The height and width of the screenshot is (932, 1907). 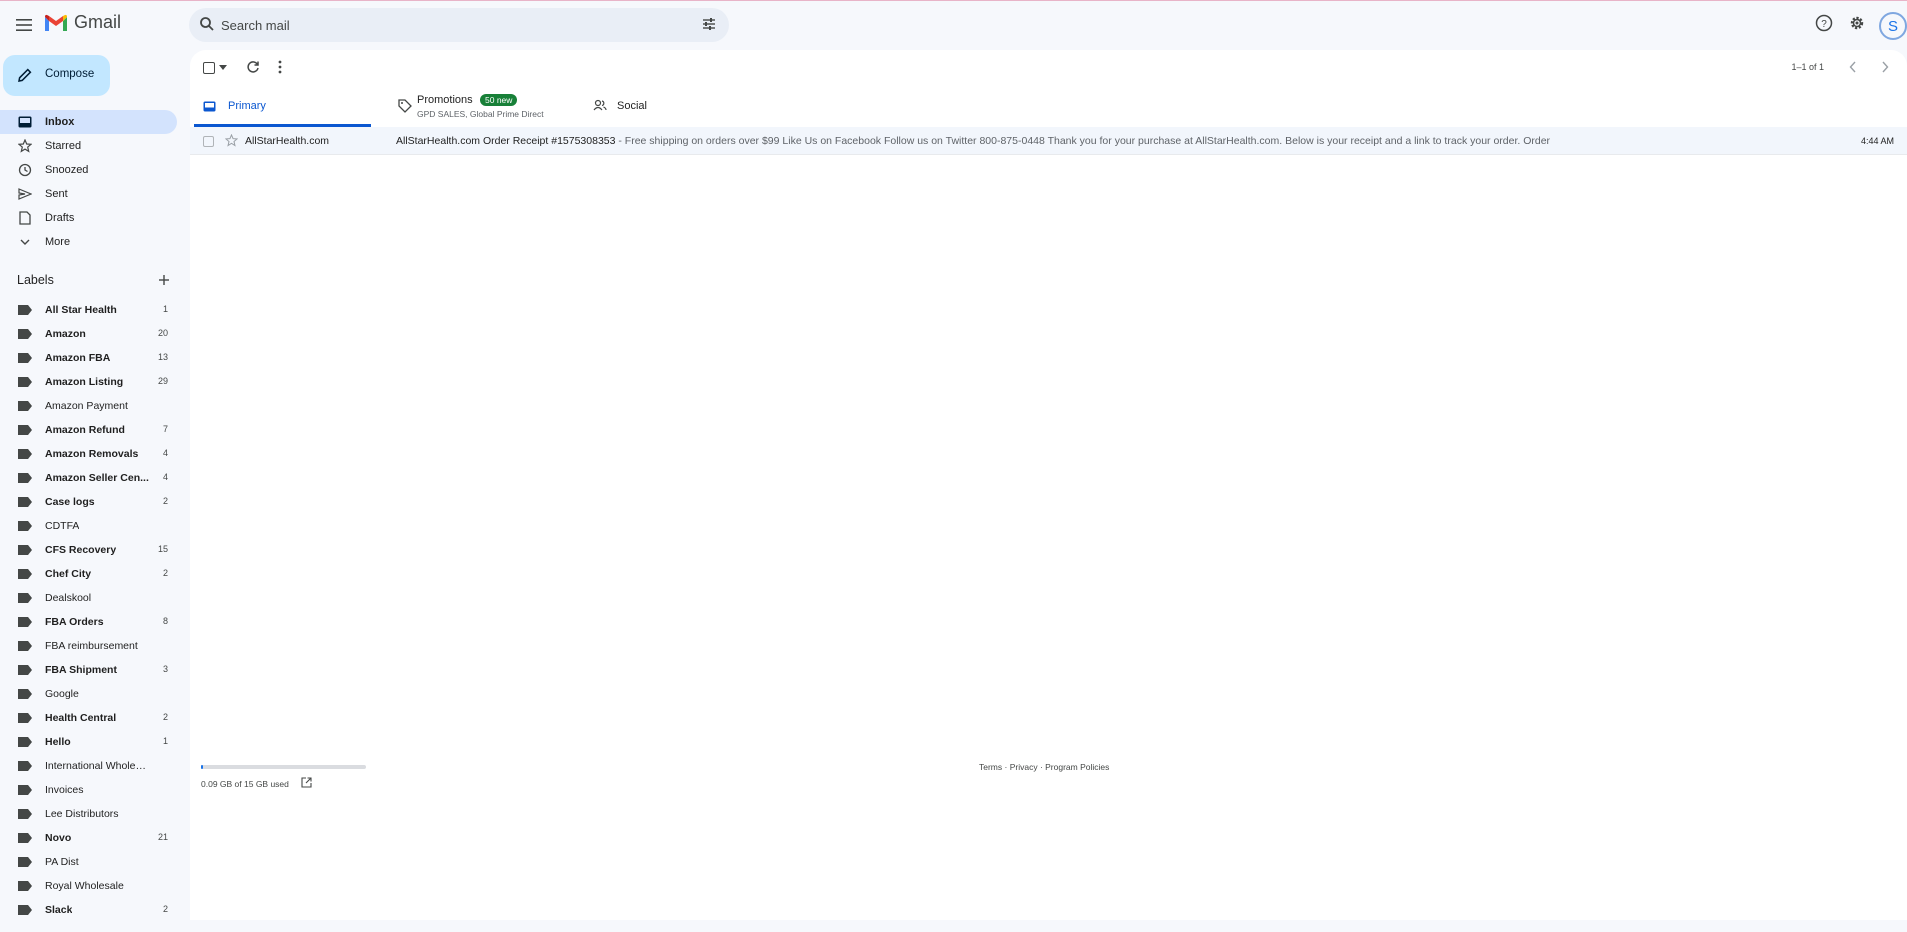 I want to click on nav-item-inbox: Inbox, so click(x=88, y=122).